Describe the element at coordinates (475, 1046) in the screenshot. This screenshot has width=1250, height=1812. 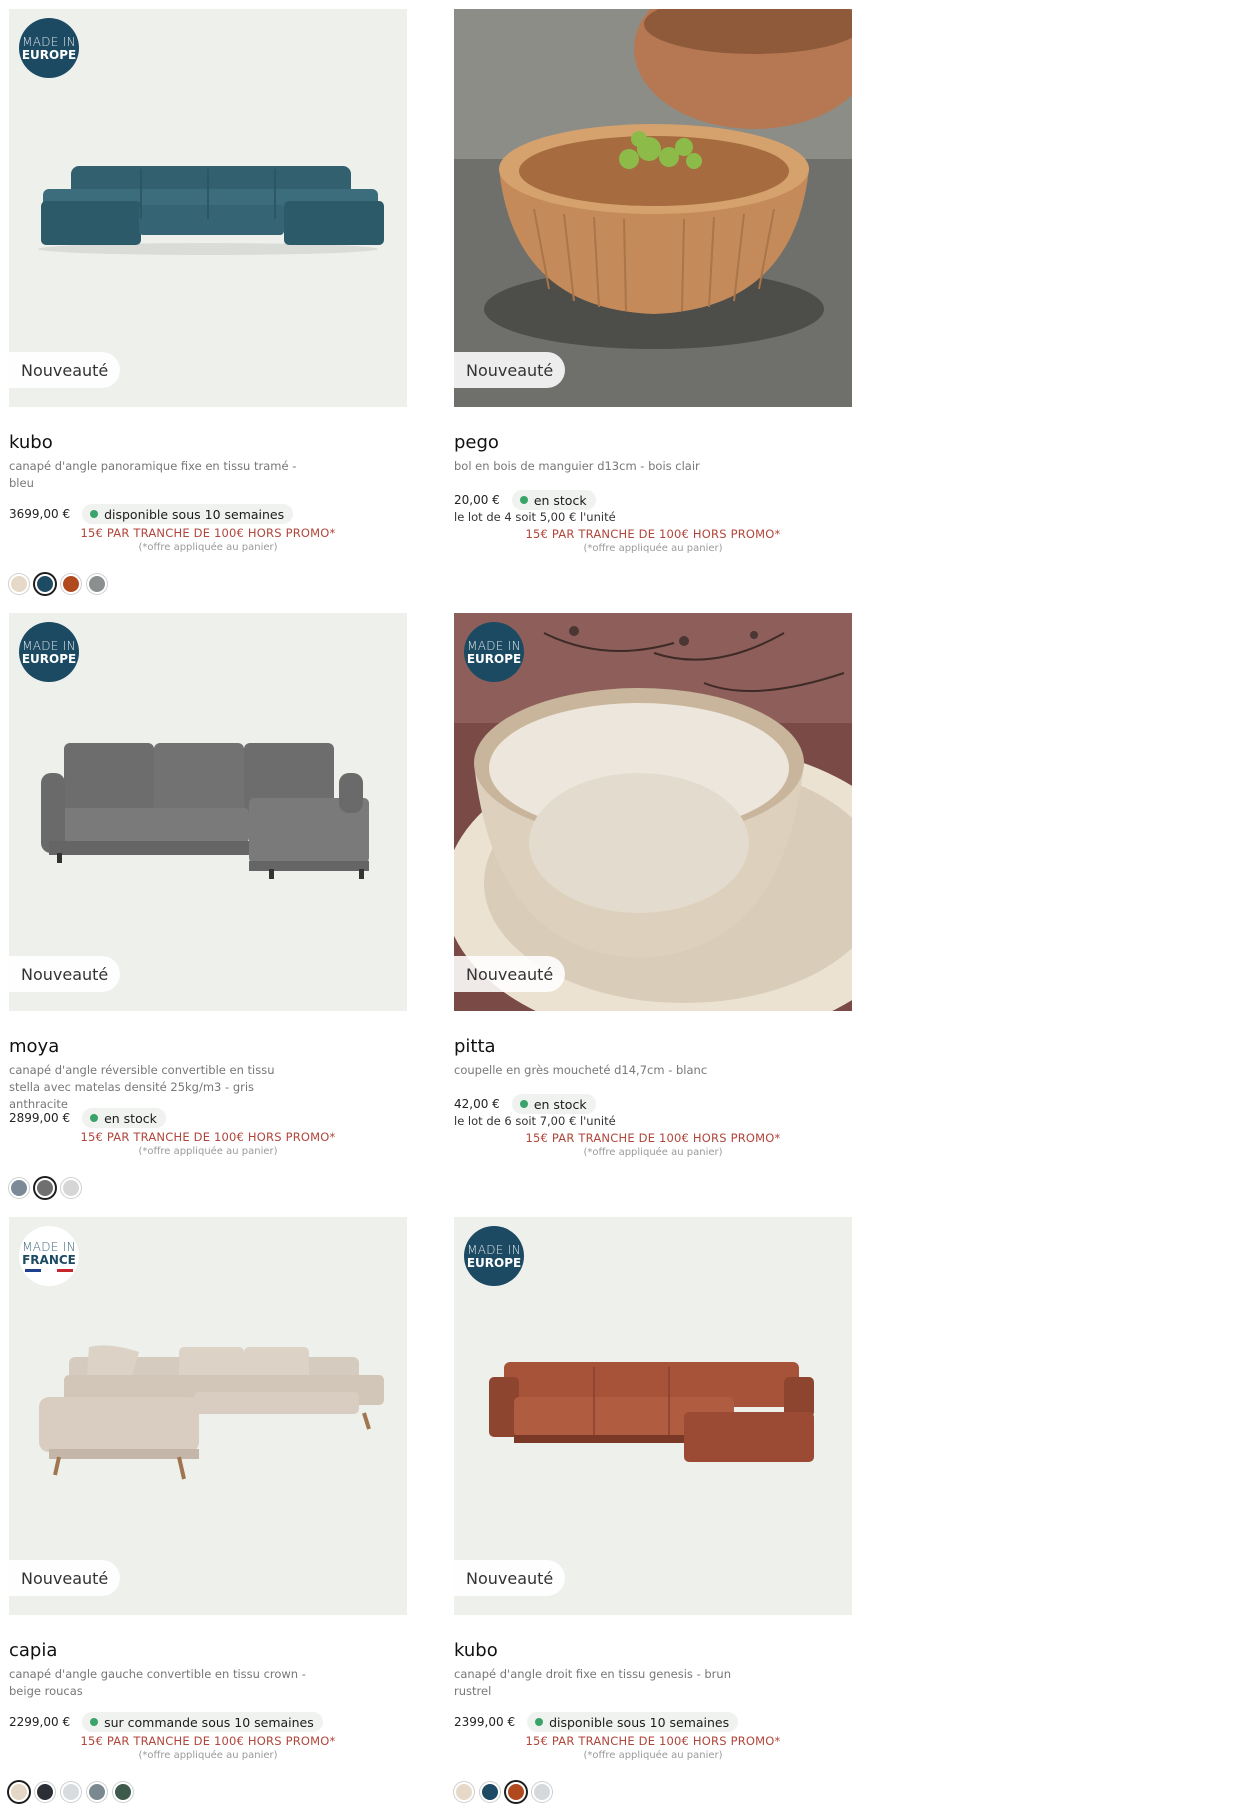
I see `product-name: pitta` at that location.